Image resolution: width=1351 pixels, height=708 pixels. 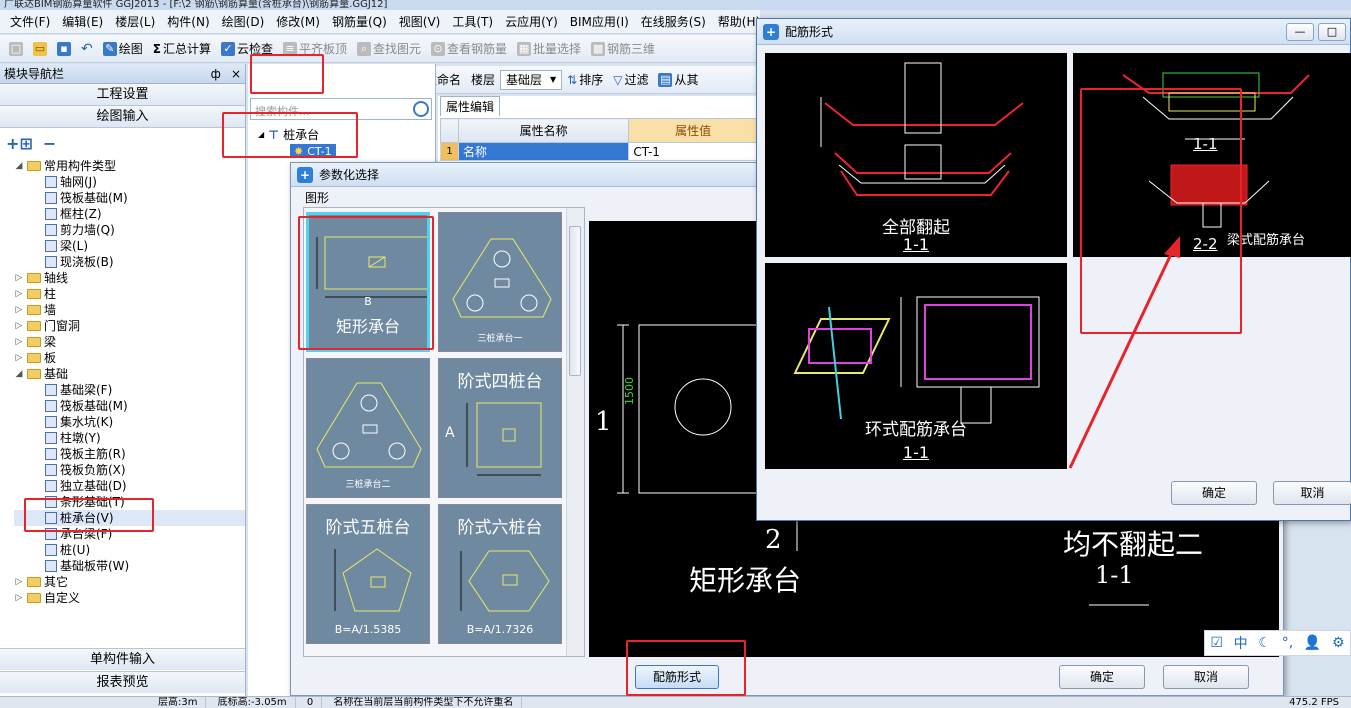 I want to click on tab-property-edit: 属性编辑, so click(x=470, y=106).